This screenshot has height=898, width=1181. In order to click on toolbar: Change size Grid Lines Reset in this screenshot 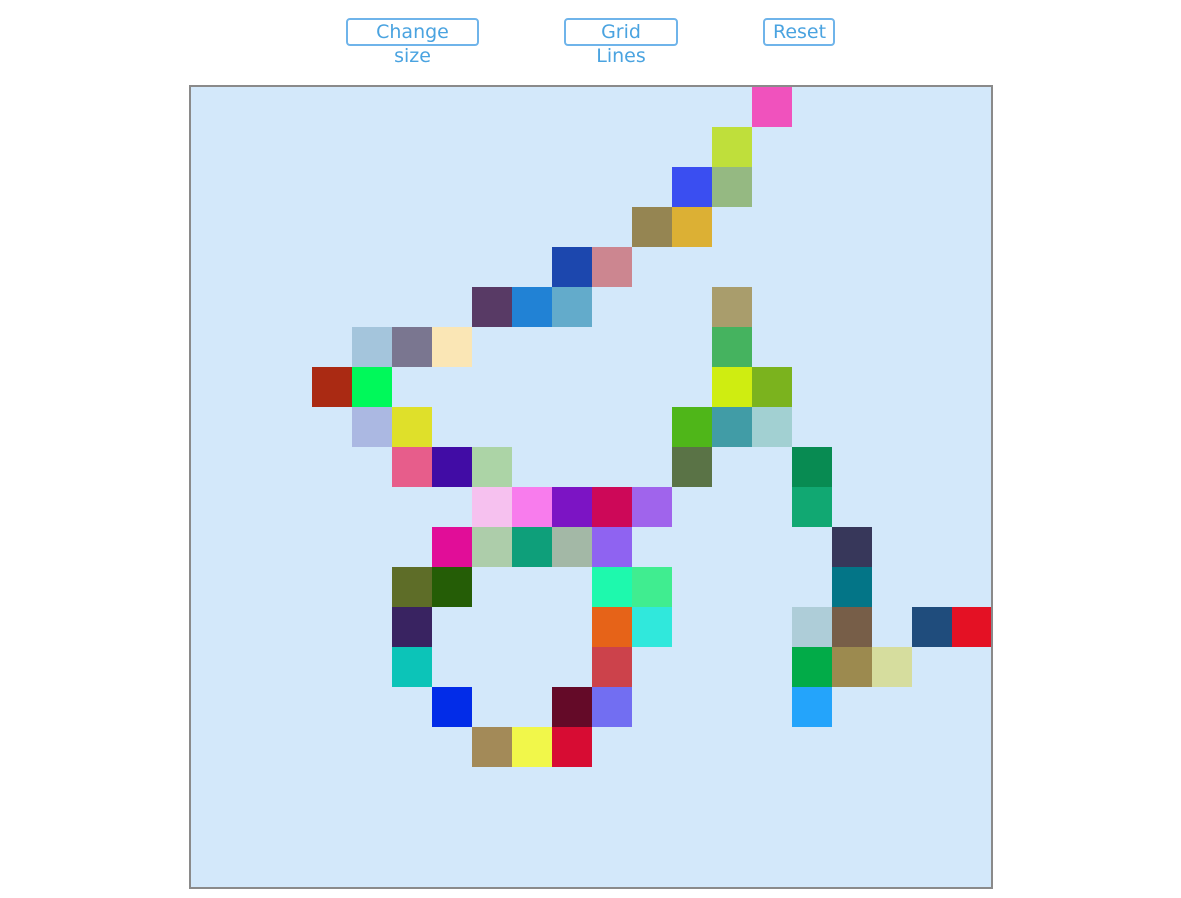, I will do `click(590, 42)`.